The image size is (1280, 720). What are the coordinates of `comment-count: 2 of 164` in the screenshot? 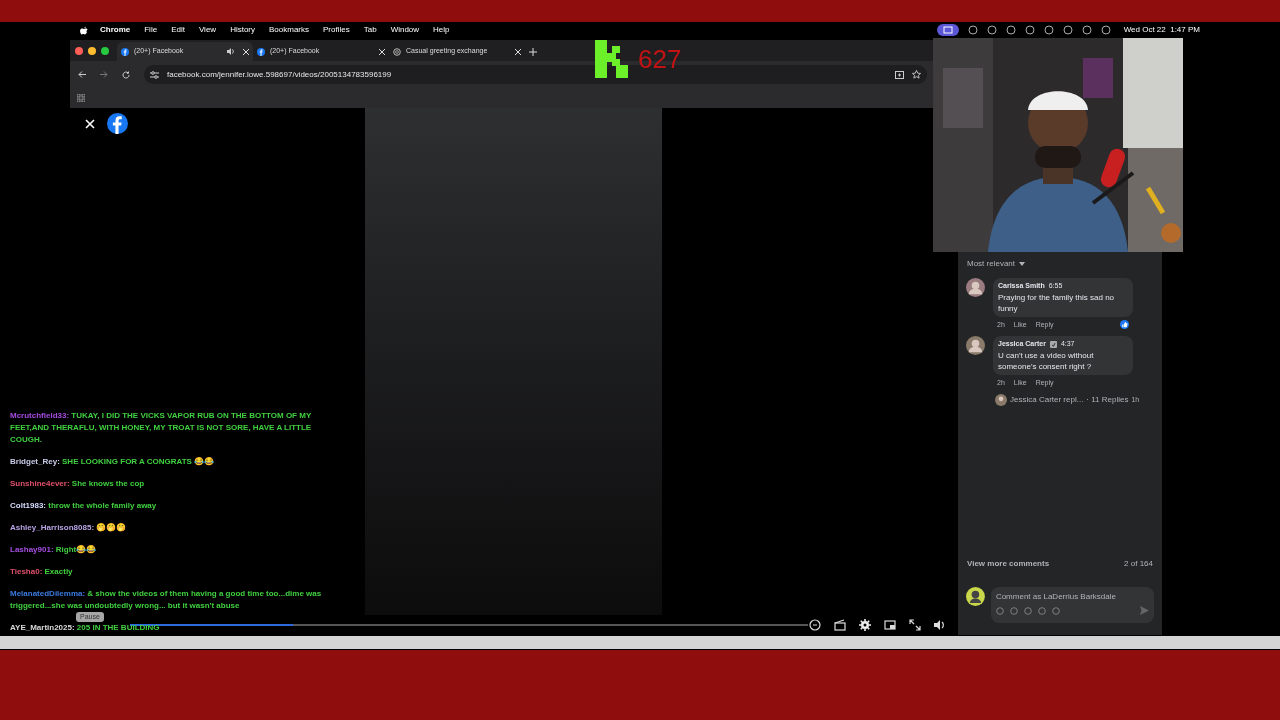 It's located at (1138, 564).